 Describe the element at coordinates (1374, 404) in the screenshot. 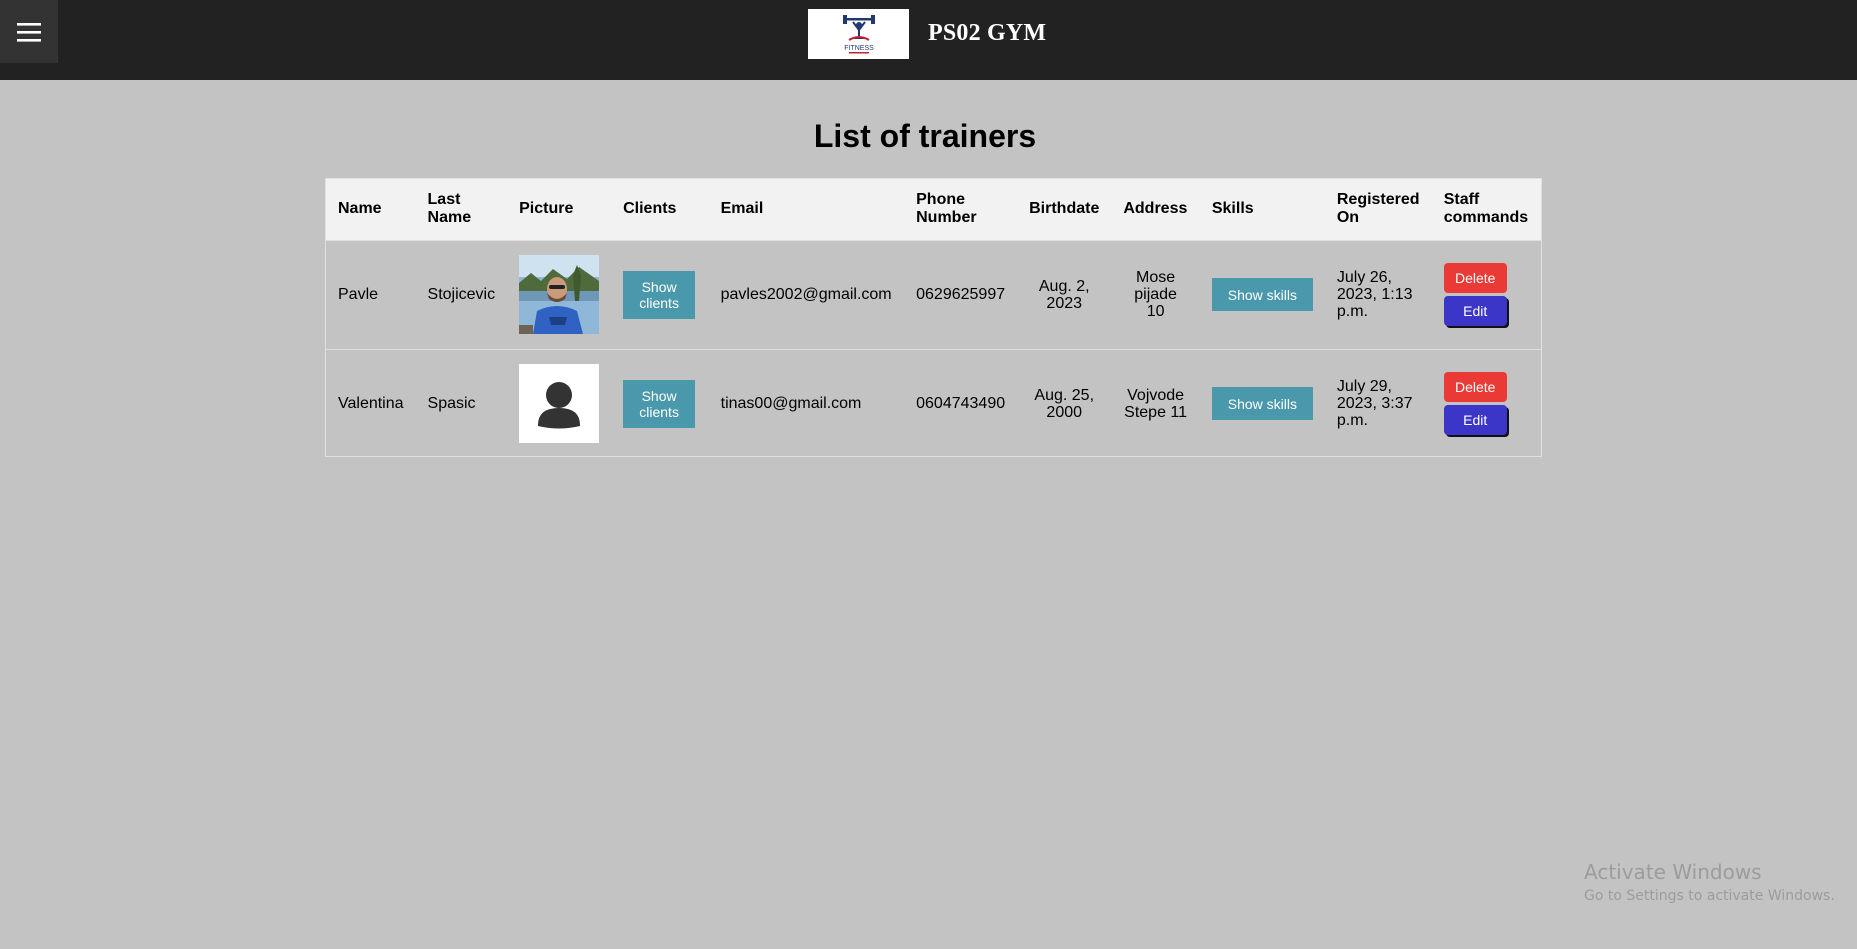

I see `trainer-registered-on: July 29, 2023, 3:37 p.m.` at that location.